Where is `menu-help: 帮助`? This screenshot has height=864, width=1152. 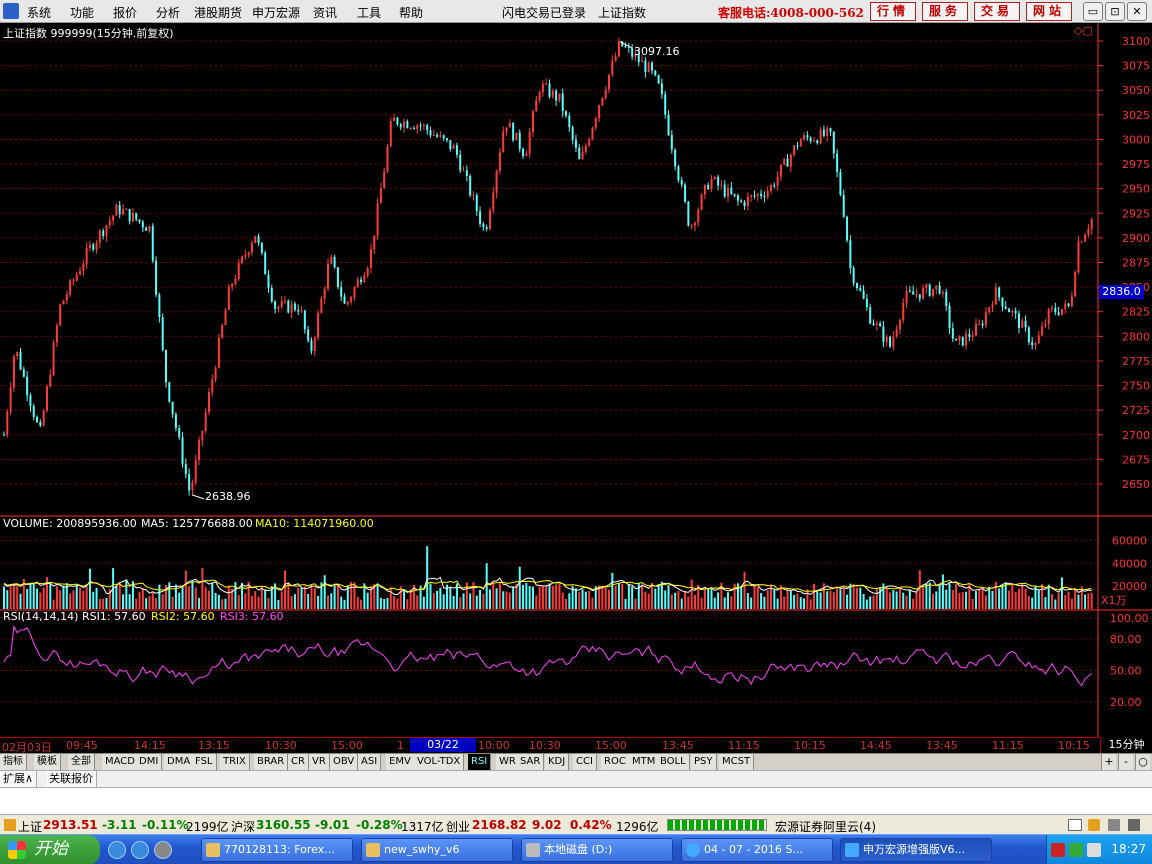
menu-help: 帮助 is located at coordinates (411, 12).